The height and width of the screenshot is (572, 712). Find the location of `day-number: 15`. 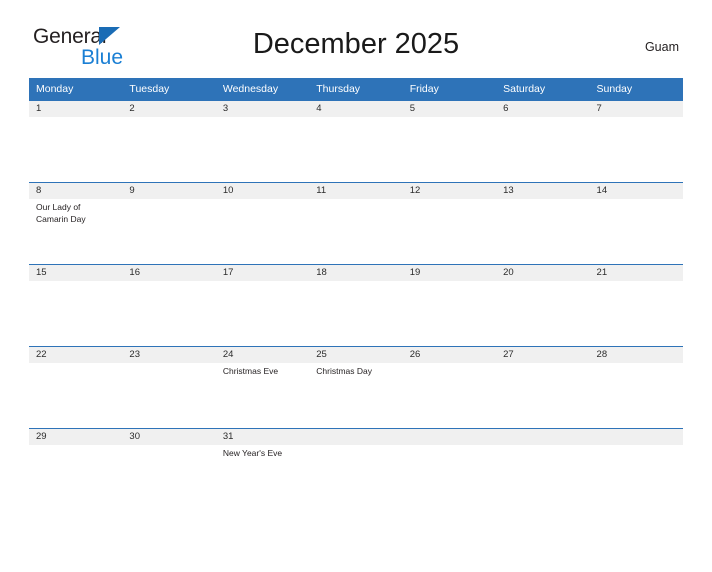

day-number: 15 is located at coordinates (76, 273).